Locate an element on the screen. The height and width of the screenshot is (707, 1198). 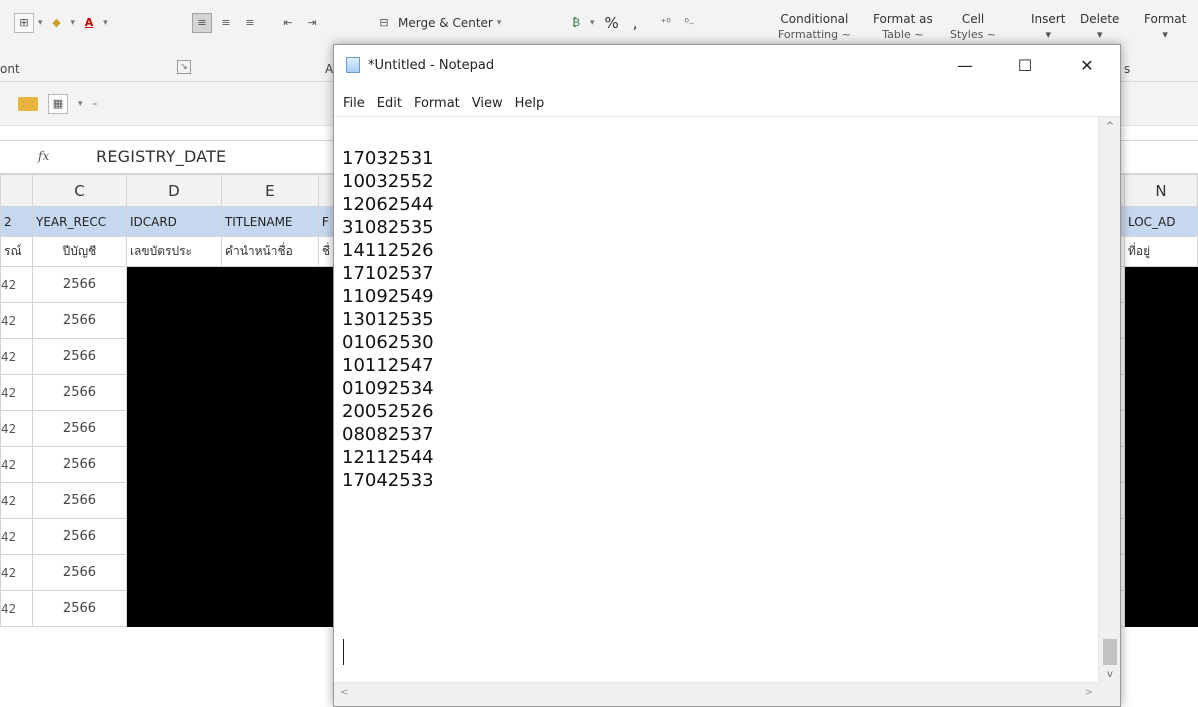
accounting-format-icon: ₿ is located at coordinates (576, 23).